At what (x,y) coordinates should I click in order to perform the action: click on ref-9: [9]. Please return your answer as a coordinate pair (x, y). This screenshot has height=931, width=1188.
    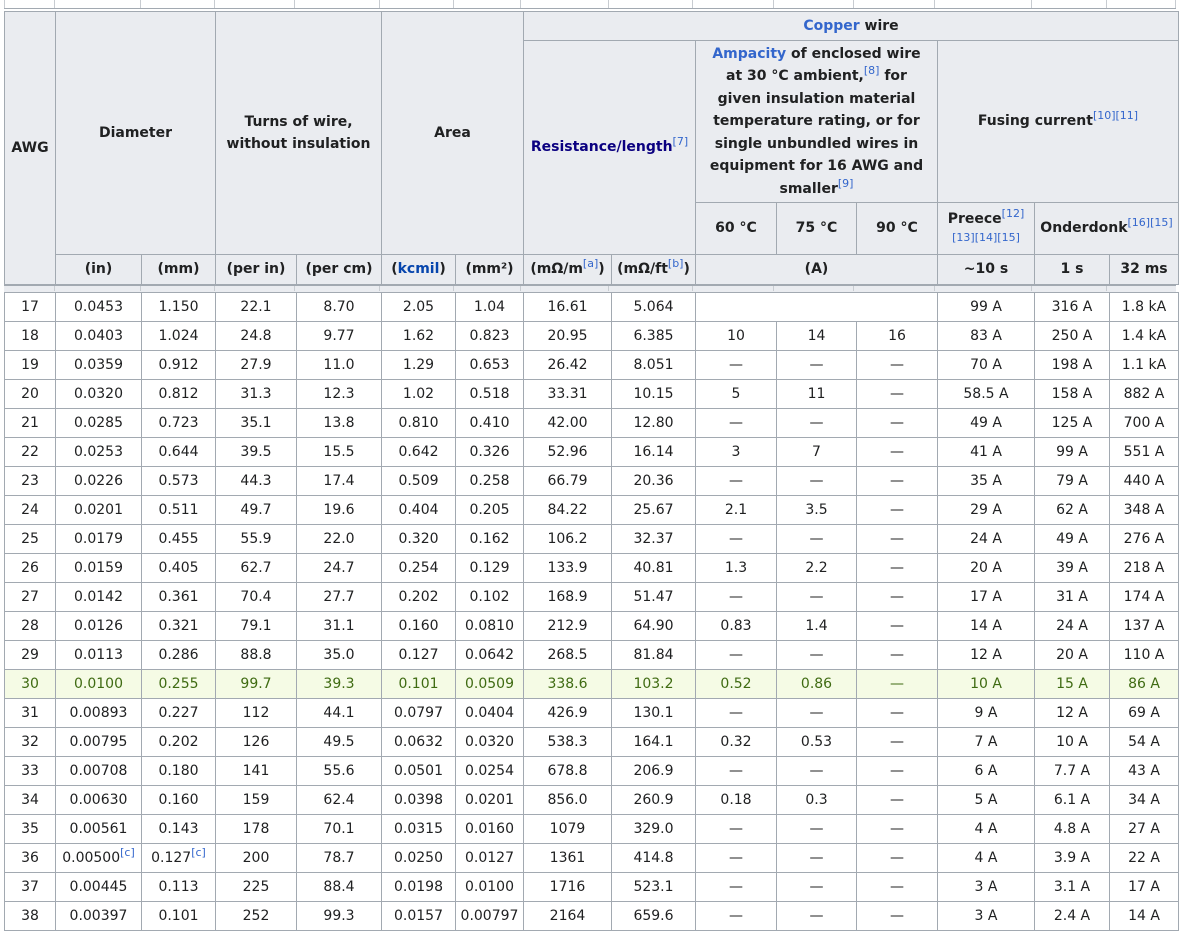
    Looking at the image, I should click on (846, 183).